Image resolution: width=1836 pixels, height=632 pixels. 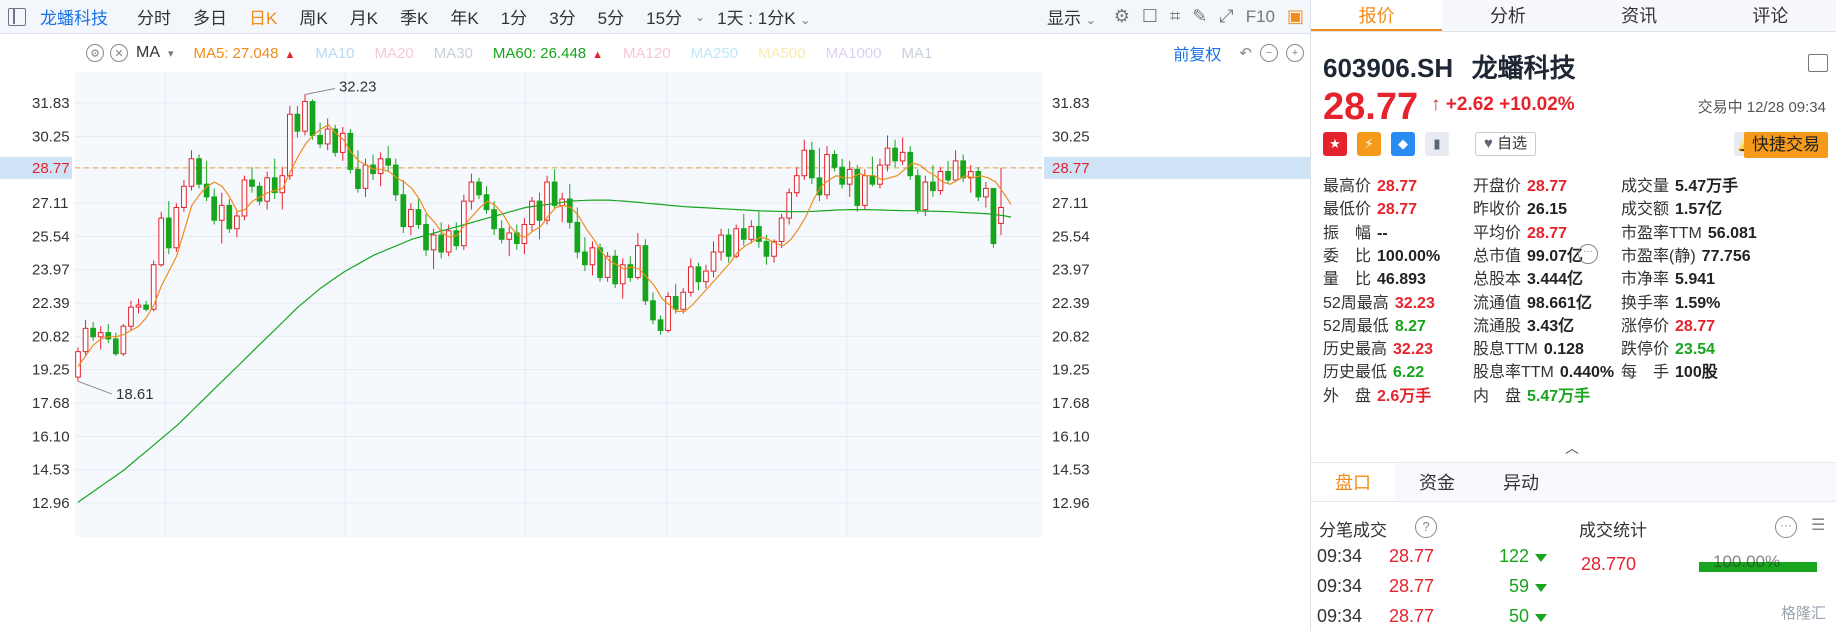 I want to click on restore-mode-button: 前复权, so click(x=1197, y=53).